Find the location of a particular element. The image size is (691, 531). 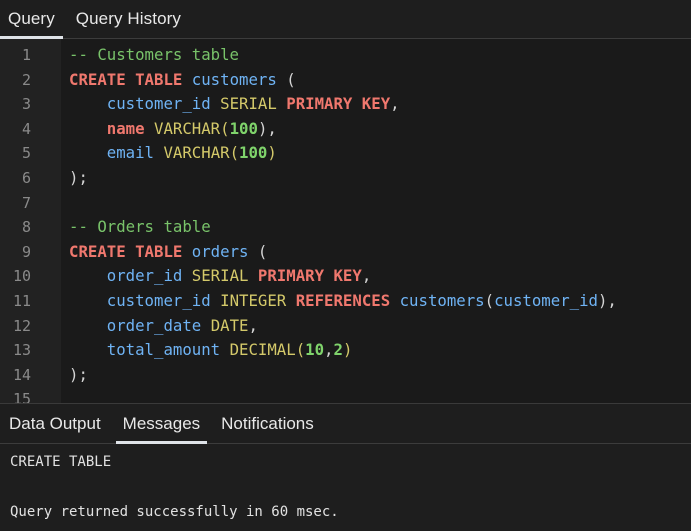

code-token: PRIMARY KEY is located at coordinates (338, 104).